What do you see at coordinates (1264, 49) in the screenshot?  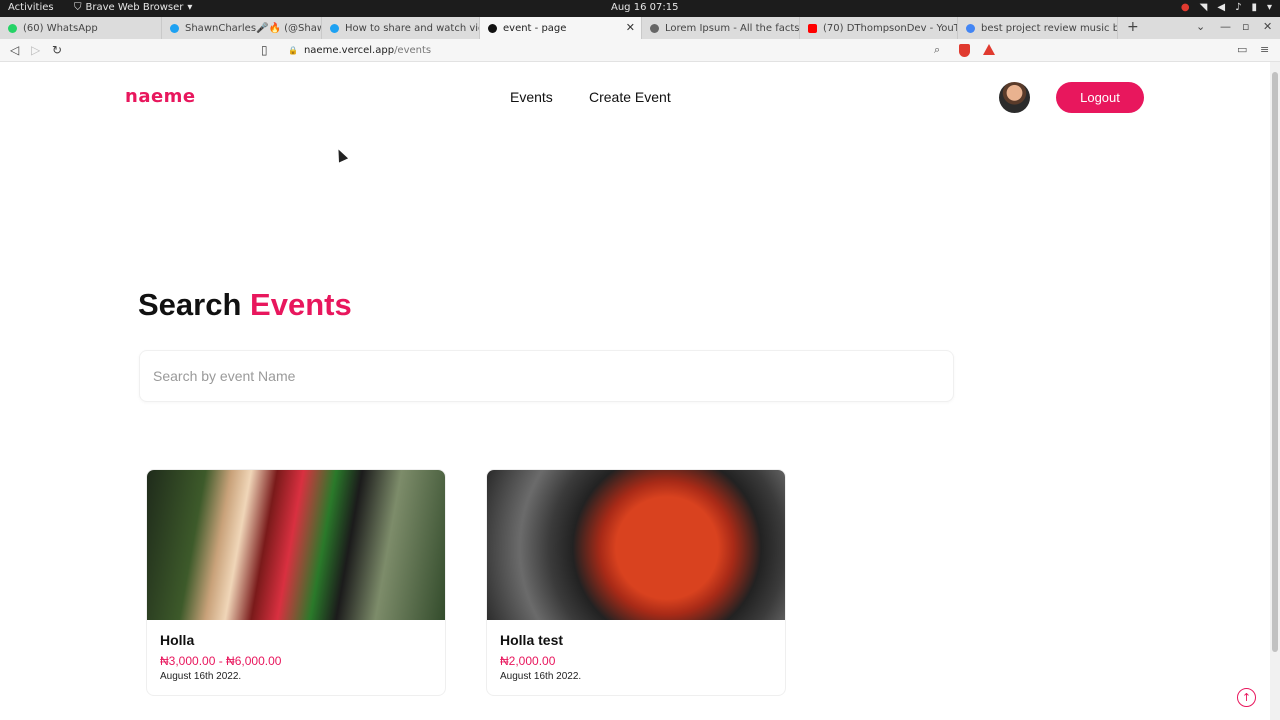 I see `menu-icon: ≡` at bounding box center [1264, 49].